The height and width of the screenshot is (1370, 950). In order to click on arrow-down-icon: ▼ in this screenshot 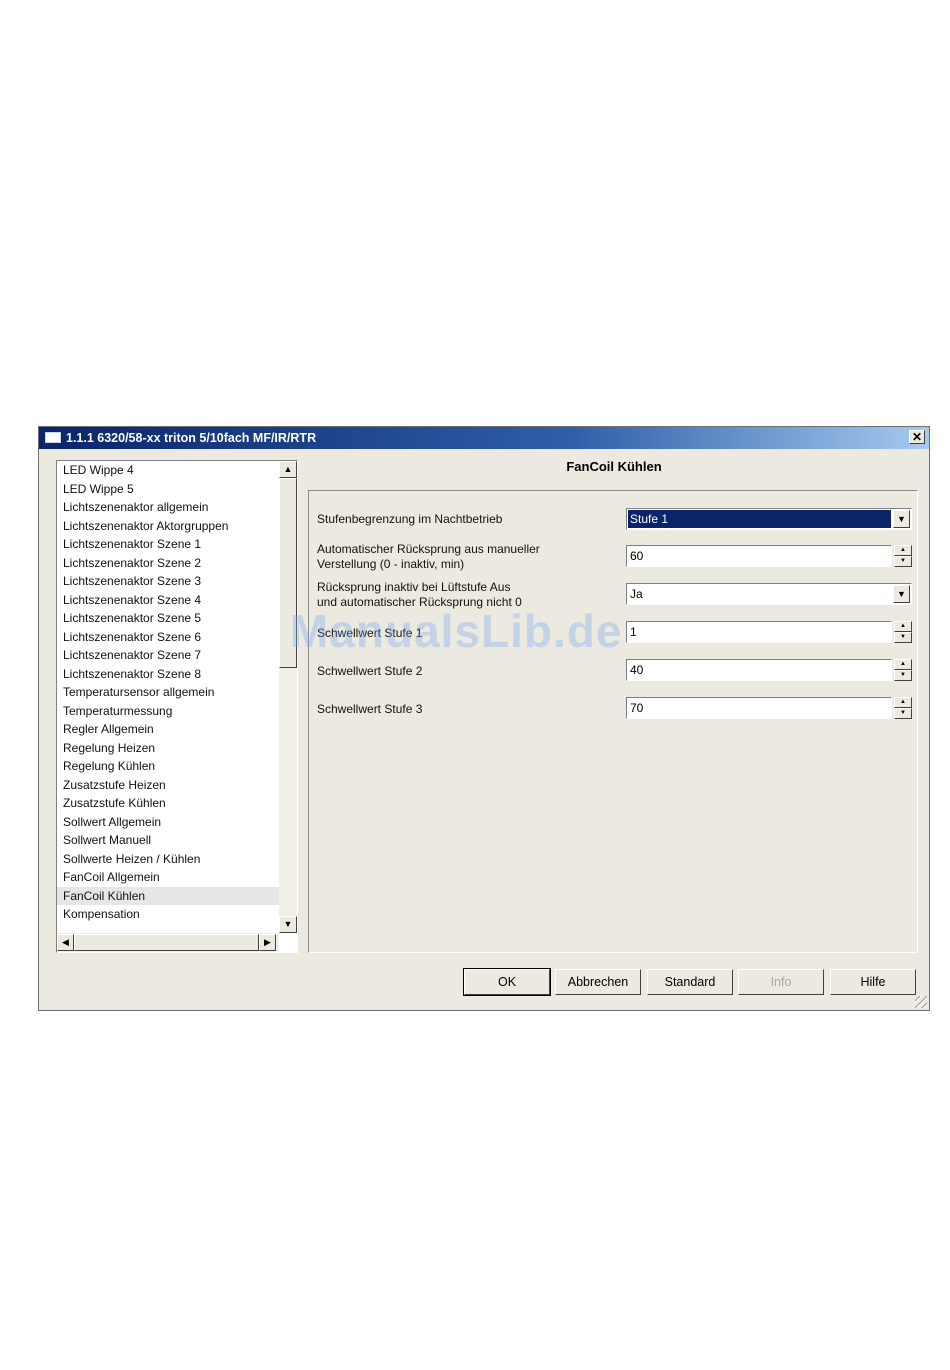, I will do `click(288, 924)`.